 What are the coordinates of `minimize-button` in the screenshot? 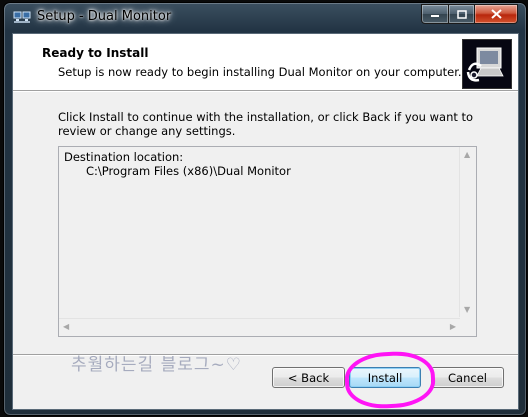 It's located at (435, 14).